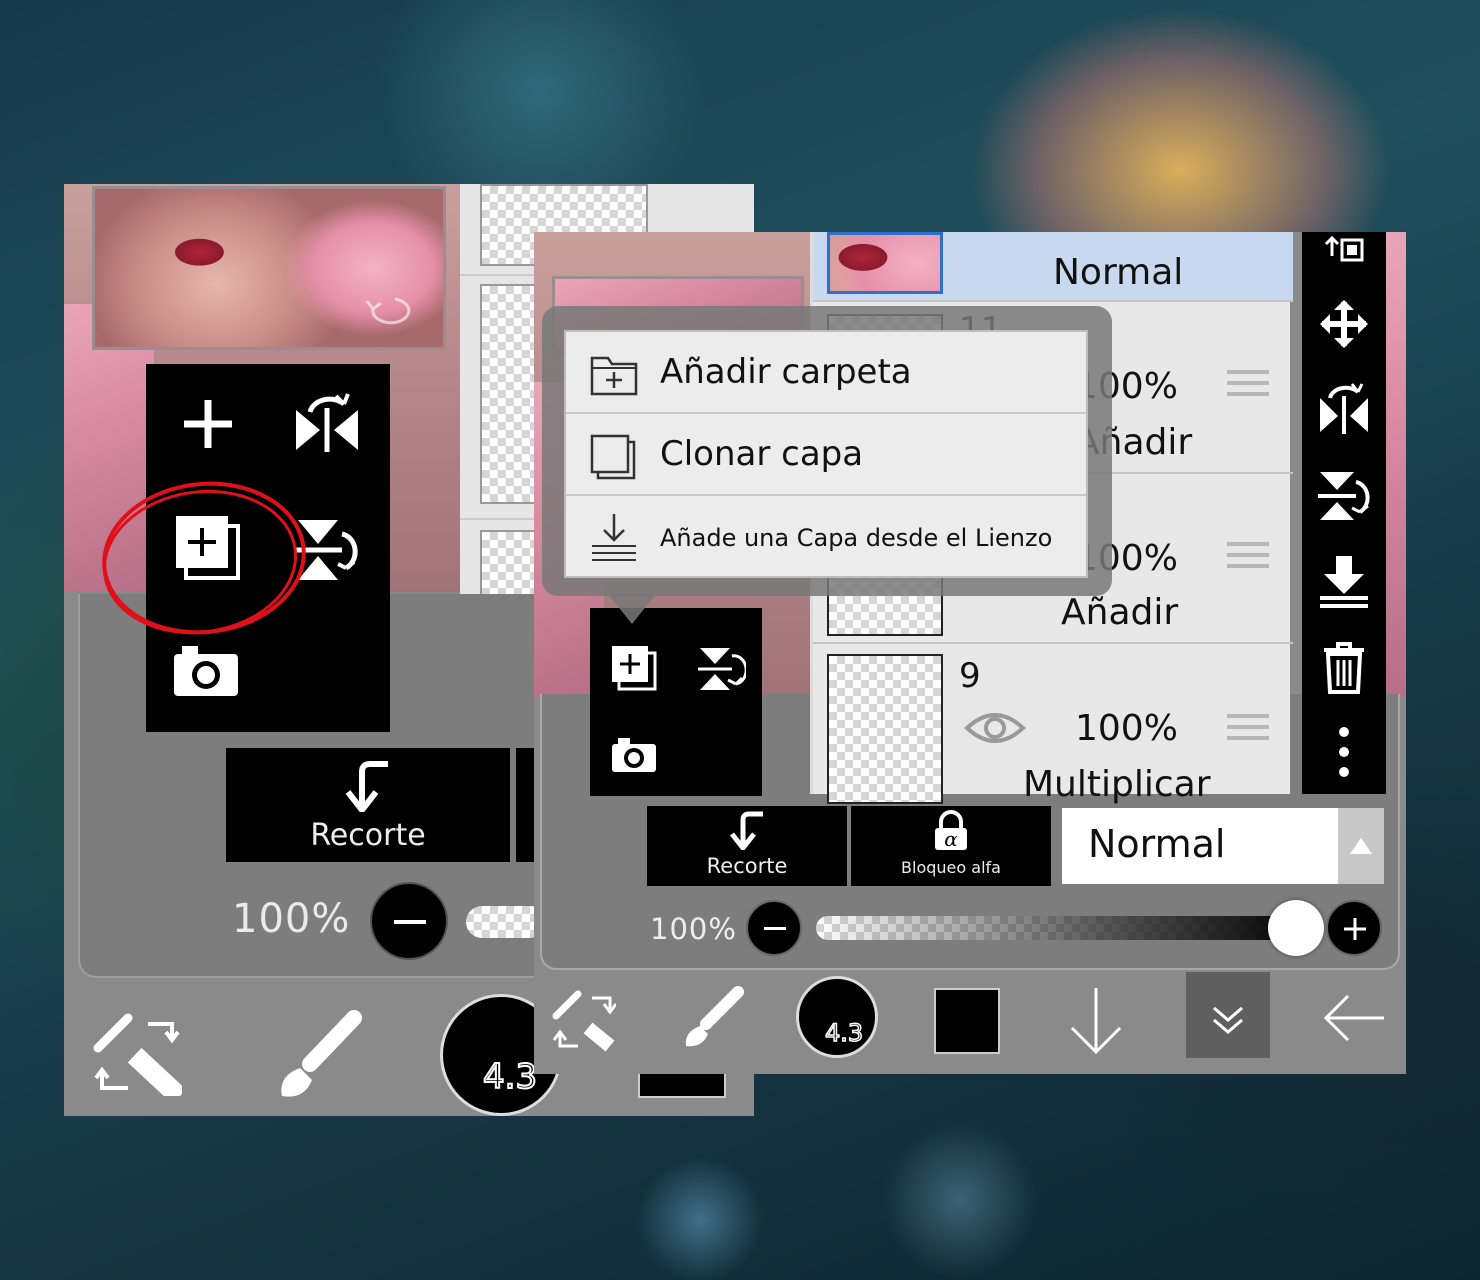  I want to click on canvas-edge, so click(1396, 465).